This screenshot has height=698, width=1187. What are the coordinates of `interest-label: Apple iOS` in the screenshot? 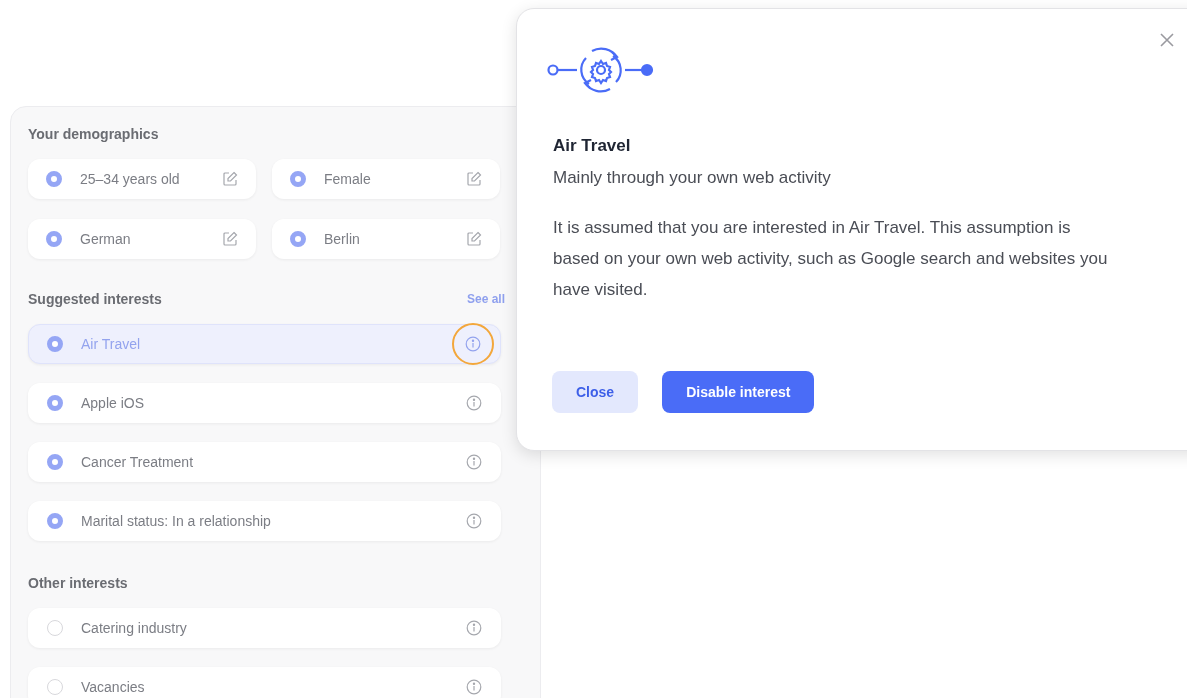 It's located at (113, 403).